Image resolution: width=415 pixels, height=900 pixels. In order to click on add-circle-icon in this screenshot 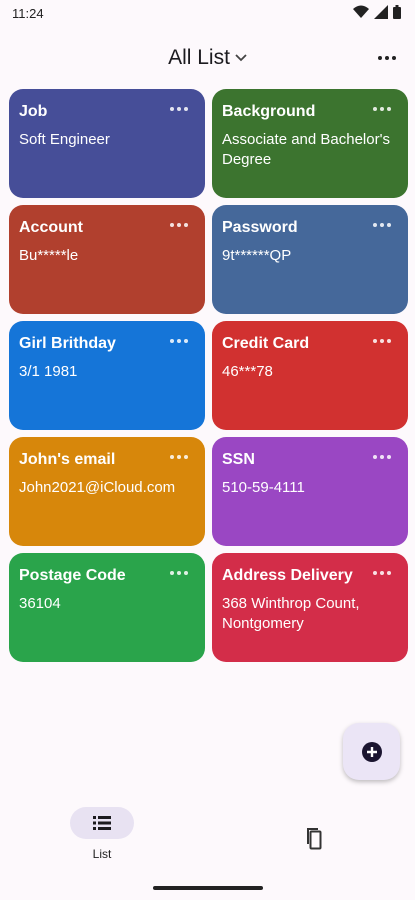, I will do `click(371, 751)`.